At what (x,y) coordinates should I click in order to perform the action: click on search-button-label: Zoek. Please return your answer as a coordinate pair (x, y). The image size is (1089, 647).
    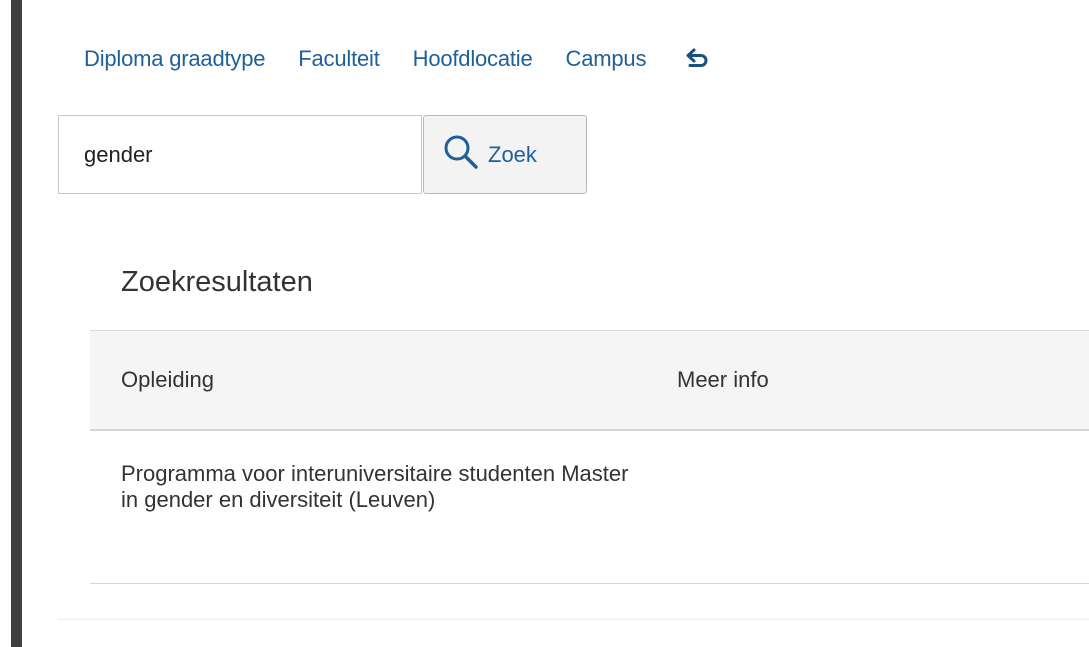
    Looking at the image, I should click on (512, 154).